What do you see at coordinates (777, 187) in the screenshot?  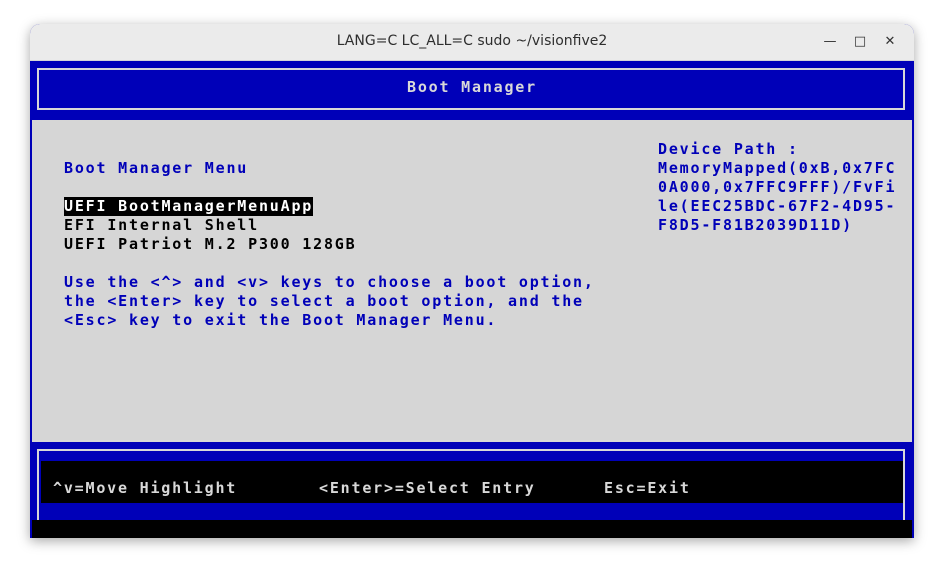 I see `device-path-line-2: 0A000,0x7FFC9FFF)/FvFi` at bounding box center [777, 187].